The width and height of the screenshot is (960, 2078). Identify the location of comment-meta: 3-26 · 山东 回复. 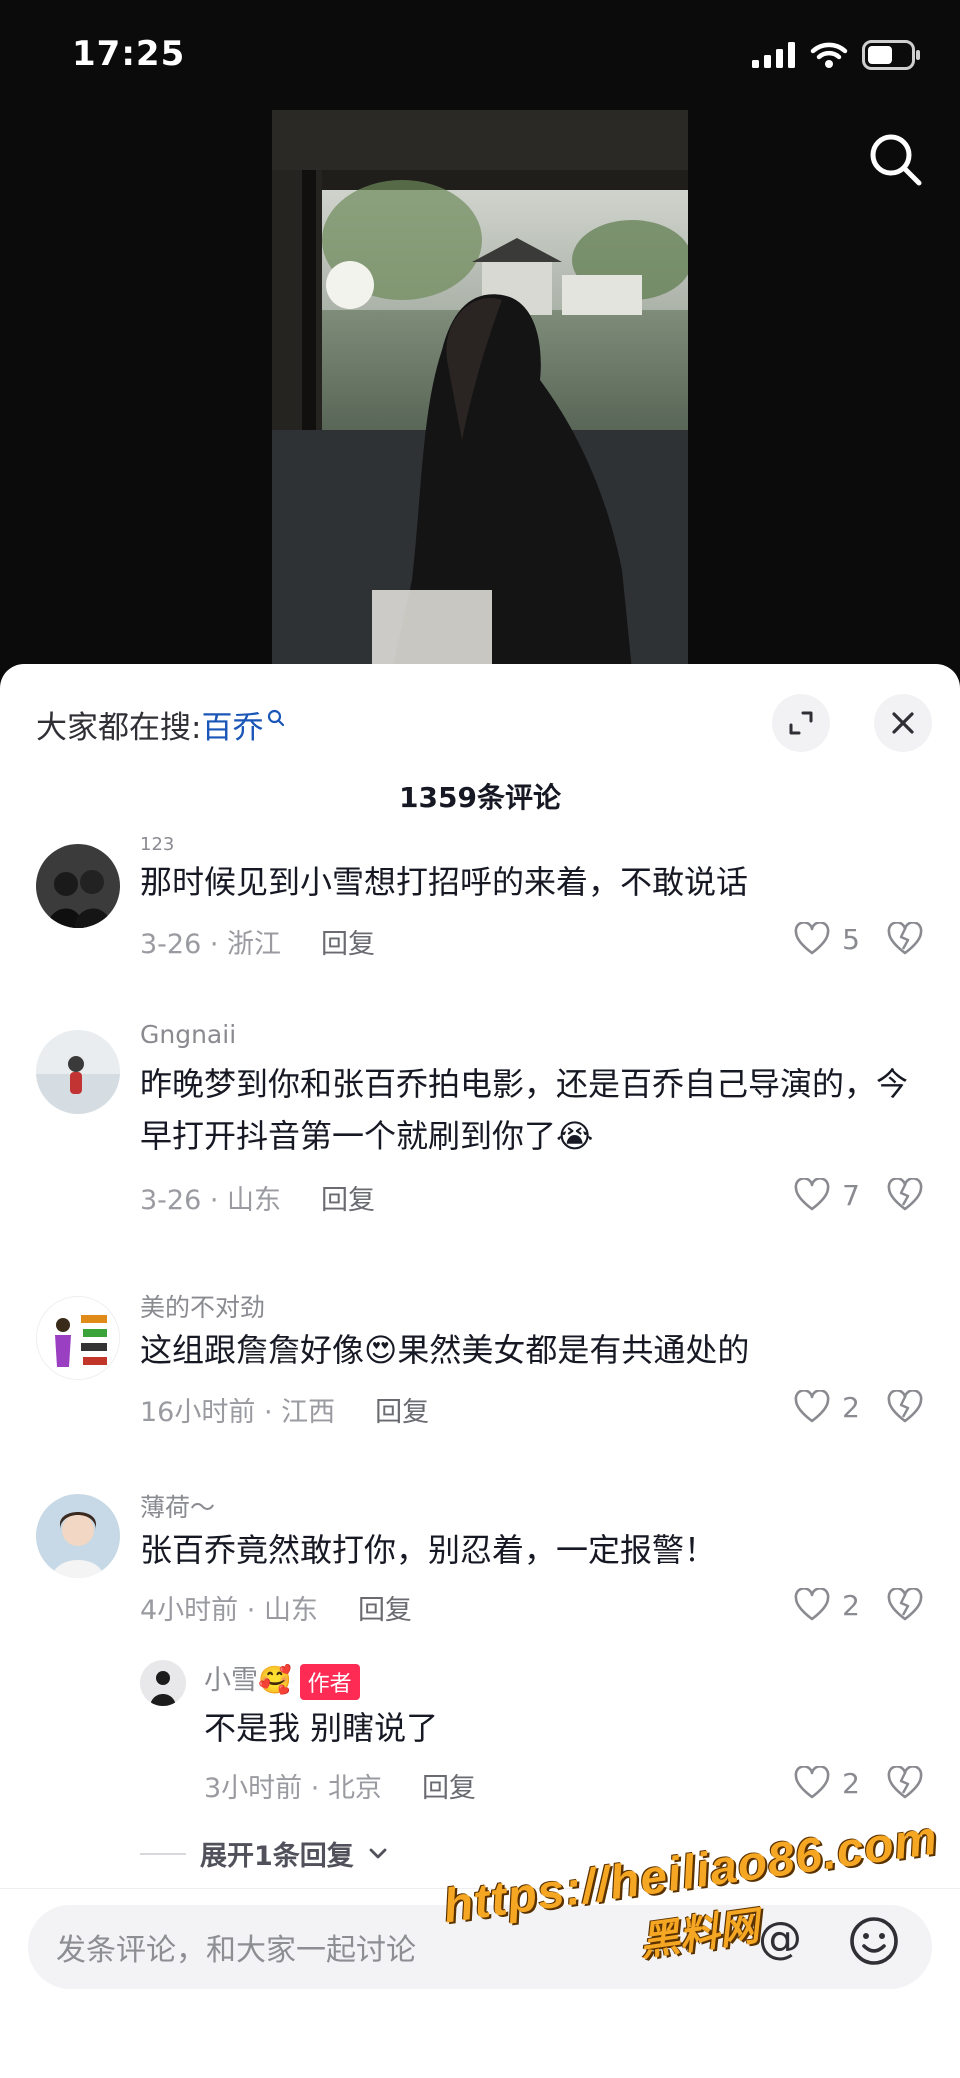
(257, 1197).